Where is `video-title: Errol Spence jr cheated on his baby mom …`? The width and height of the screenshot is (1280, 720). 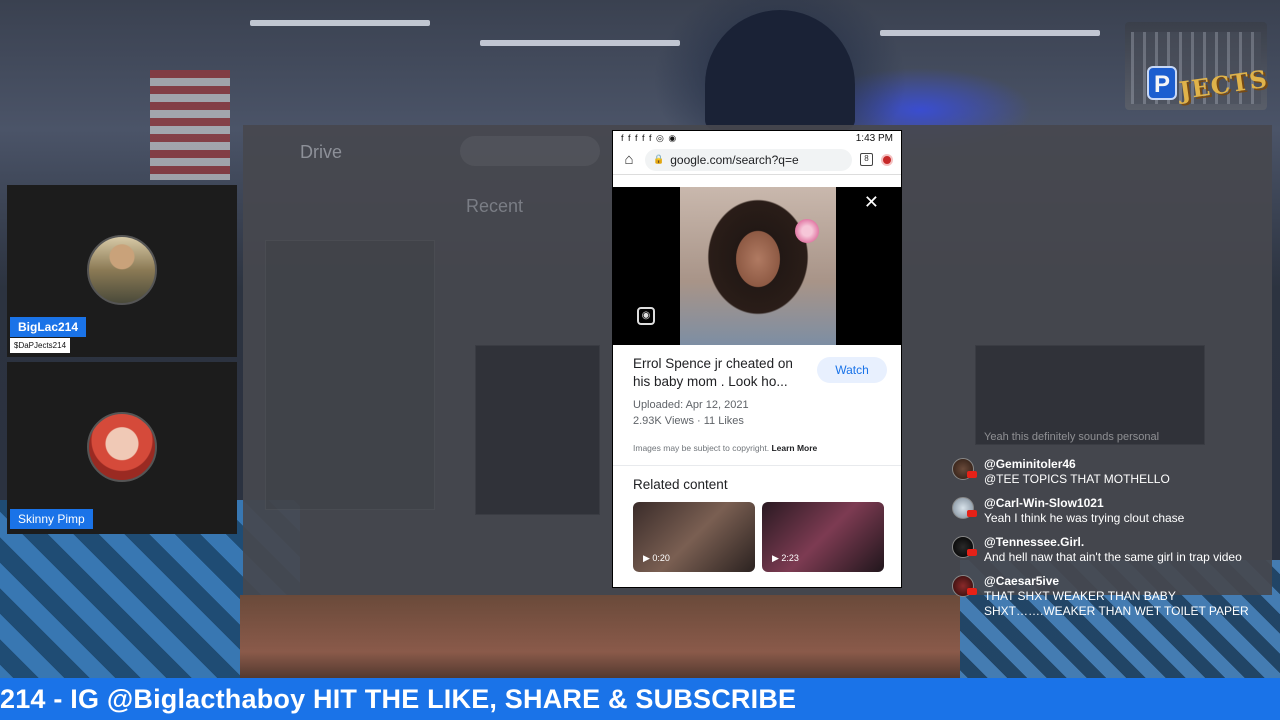 video-title: Errol Spence jr cheated on his baby mom … is located at coordinates (713, 372).